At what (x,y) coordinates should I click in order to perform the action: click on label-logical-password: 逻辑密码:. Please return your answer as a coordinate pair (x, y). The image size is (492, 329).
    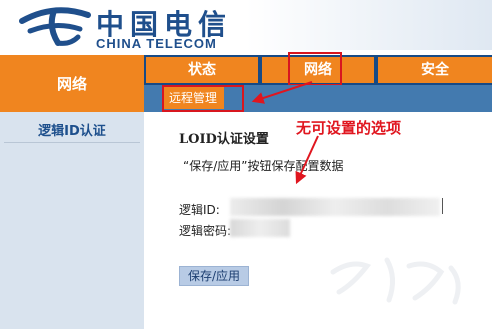
    Looking at the image, I should click on (205, 231).